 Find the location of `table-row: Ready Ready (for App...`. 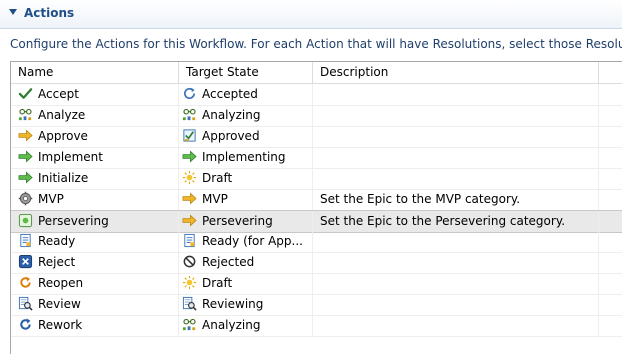

table-row: Ready Ready (for App... is located at coordinates (316, 242).